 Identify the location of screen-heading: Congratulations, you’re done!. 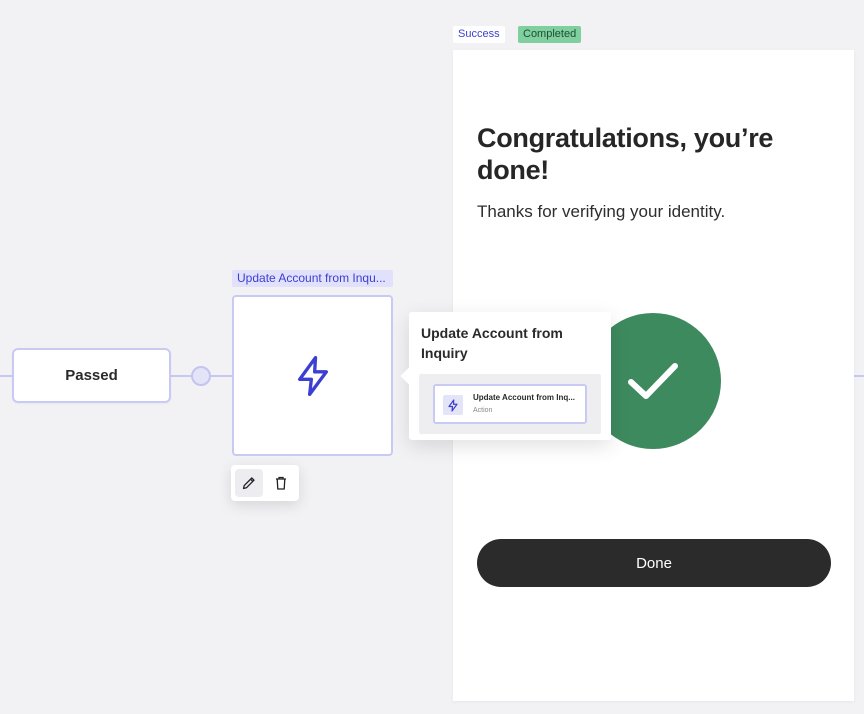
(625, 154).